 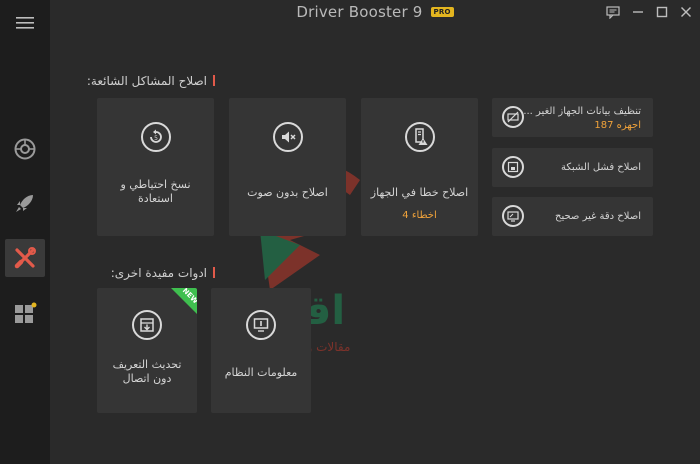 I want to click on card-system-info: معلومات النظام, so click(x=261, y=350).